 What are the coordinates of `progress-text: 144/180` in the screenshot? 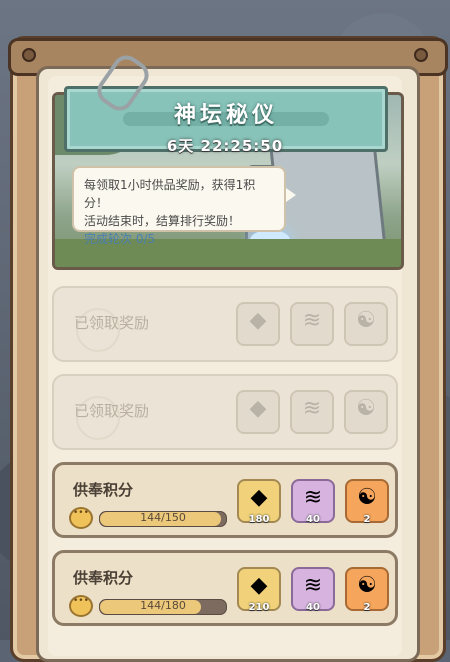 It's located at (163, 605).